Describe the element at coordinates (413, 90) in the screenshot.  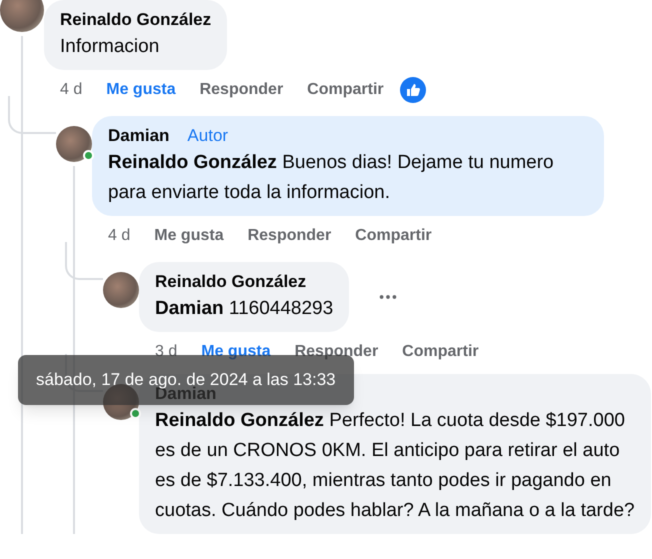
I see `thumbs-up-icon` at that location.